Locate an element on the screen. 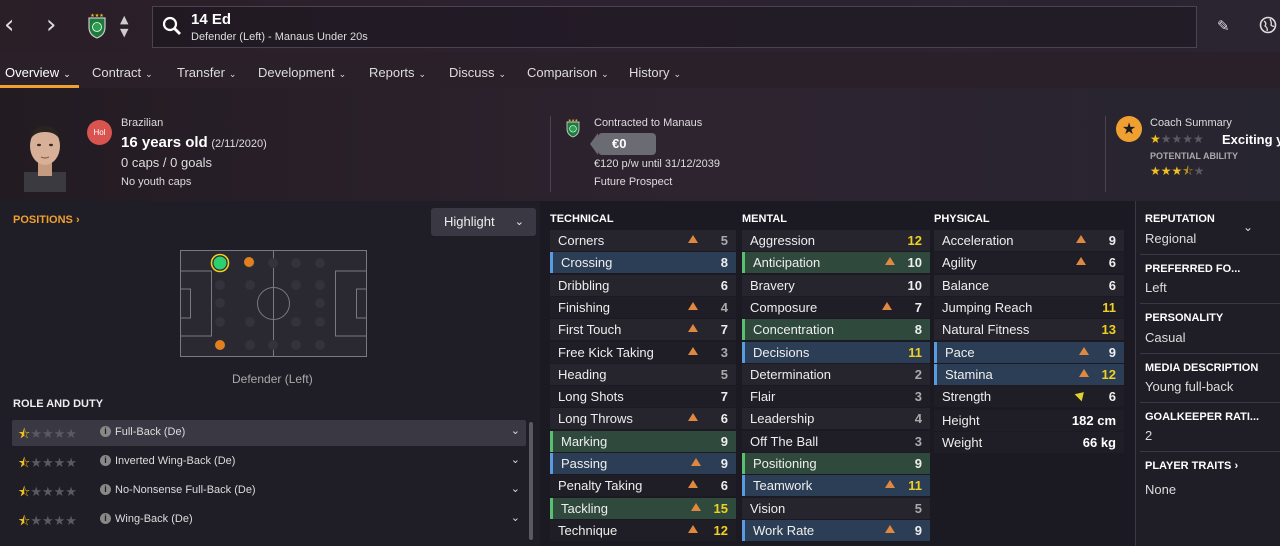 The image size is (1280, 546). attribute-row: Strength 6 is located at coordinates (1029, 397).